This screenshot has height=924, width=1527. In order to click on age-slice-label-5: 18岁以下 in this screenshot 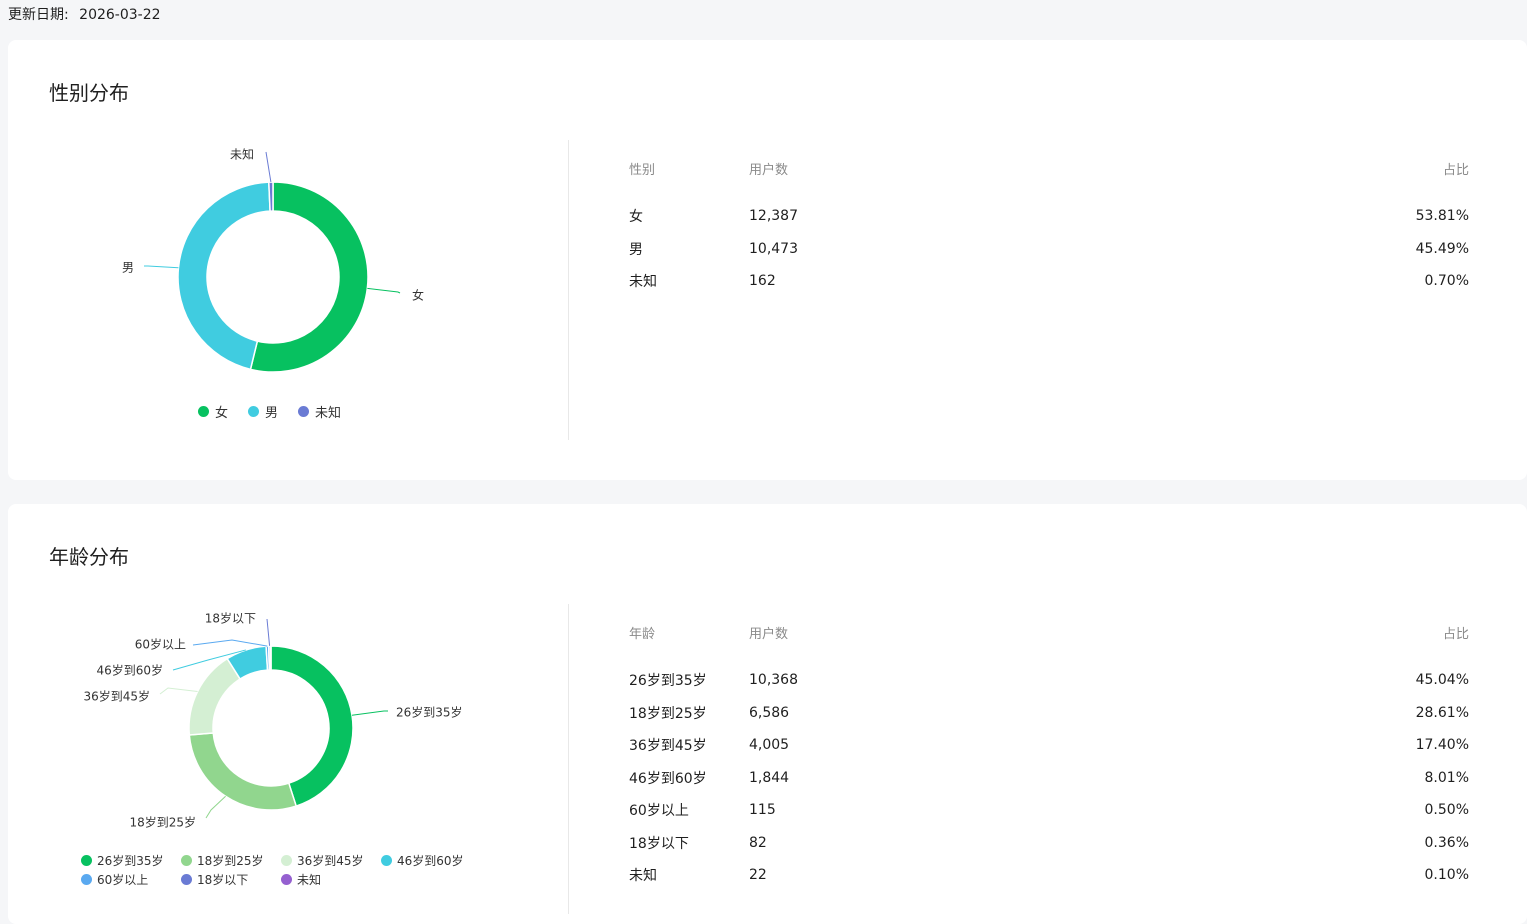, I will do `click(230, 618)`.